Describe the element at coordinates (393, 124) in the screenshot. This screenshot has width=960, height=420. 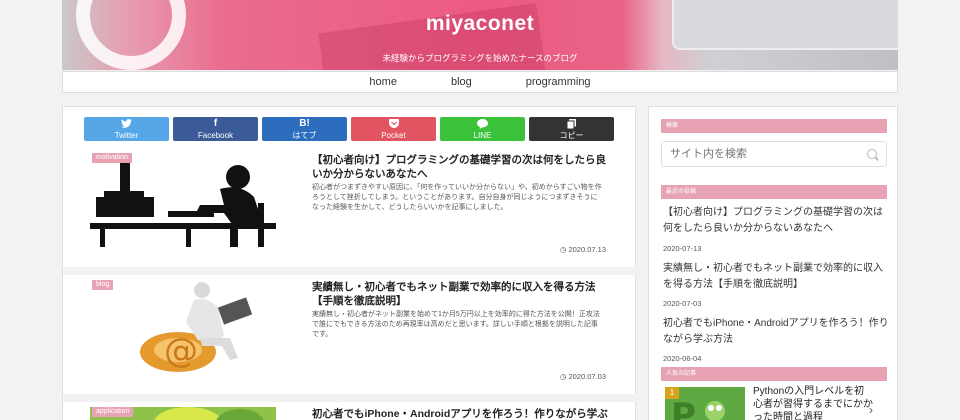
I see `pocket-icon` at that location.